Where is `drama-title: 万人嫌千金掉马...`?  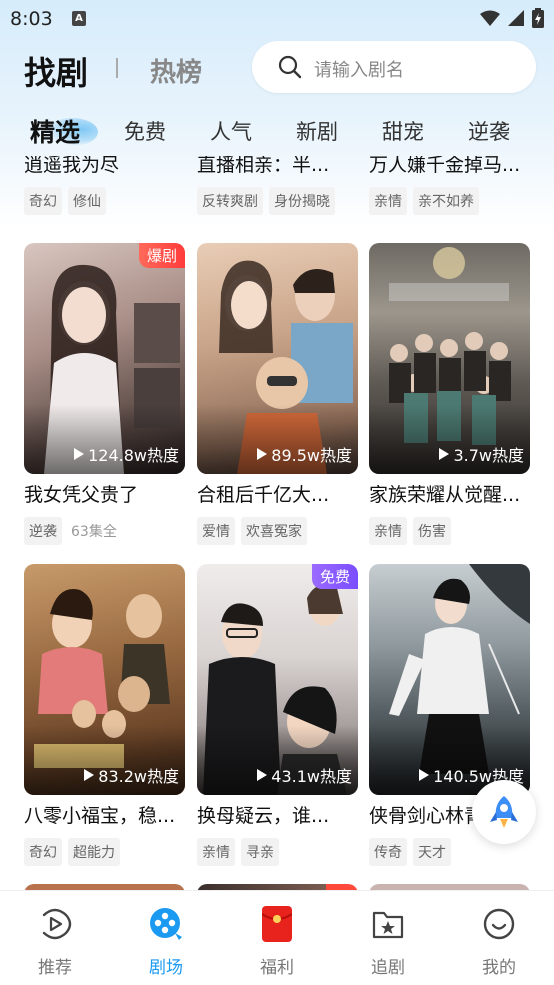 drama-title: 万人嫌千金掉马... is located at coordinates (445, 166).